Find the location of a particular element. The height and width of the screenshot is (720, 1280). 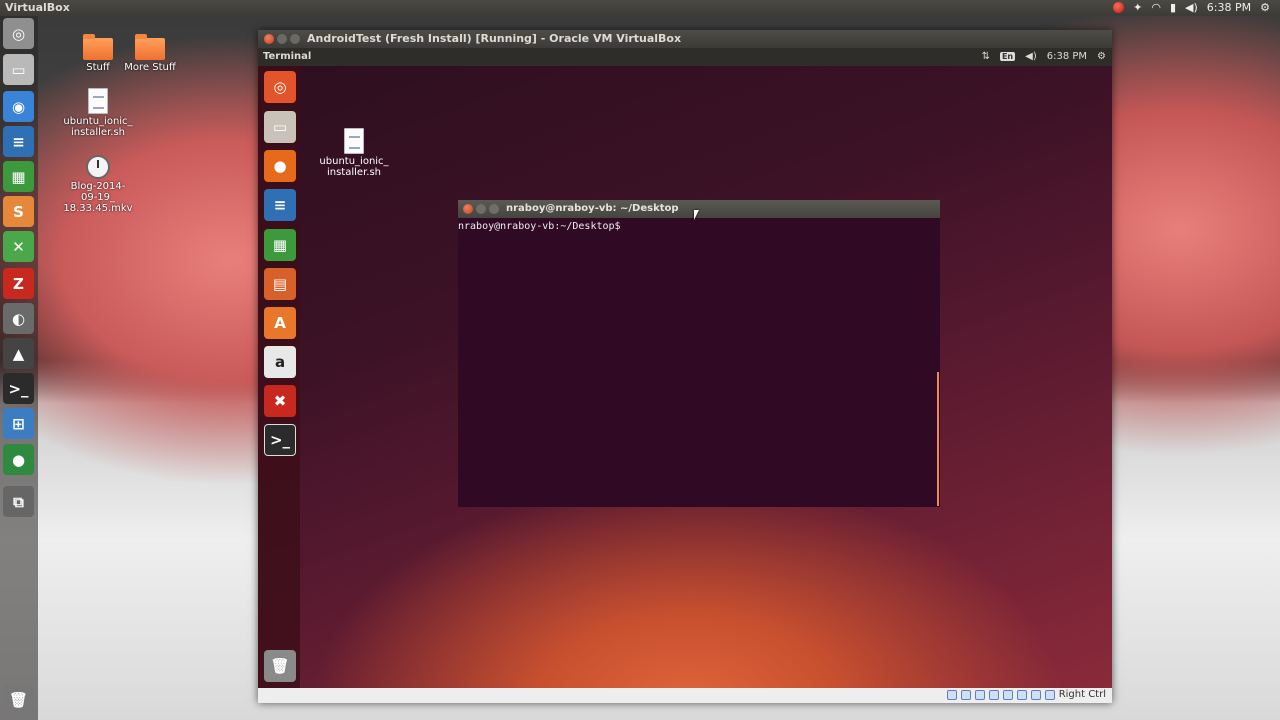

terminal-maximize-button is located at coordinates (494, 209).